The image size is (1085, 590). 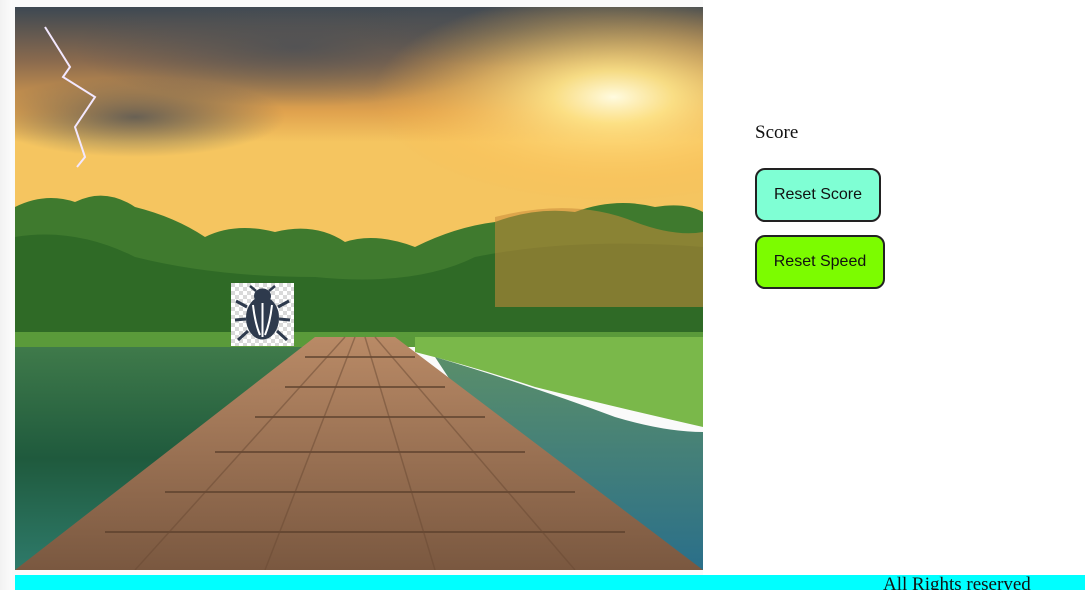 What do you see at coordinates (6, 295) in the screenshot?
I see `page-margin` at bounding box center [6, 295].